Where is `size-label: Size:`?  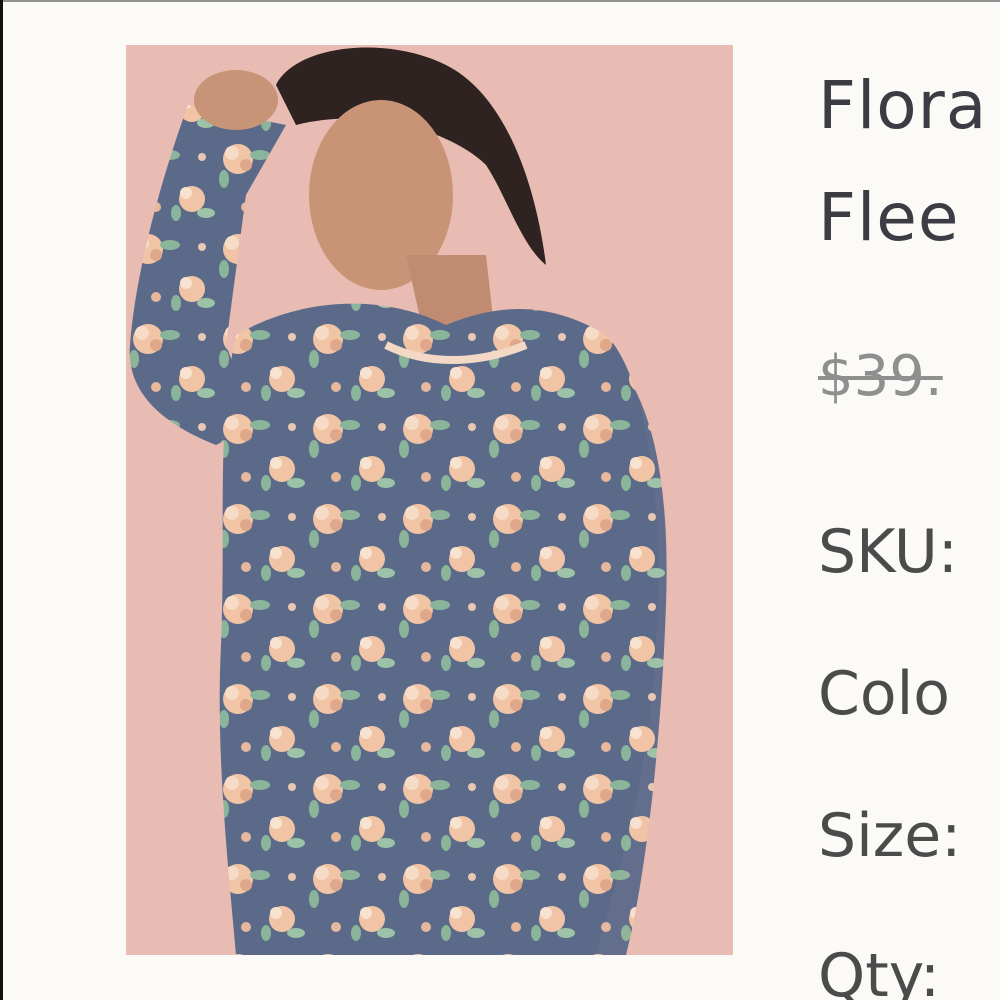
size-label: Size: is located at coordinates (890, 836).